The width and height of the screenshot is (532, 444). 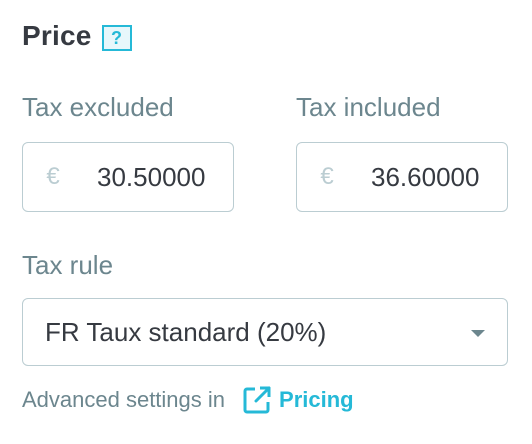 I want to click on tax-excluded-input: € 30.50000, so click(x=128, y=177).